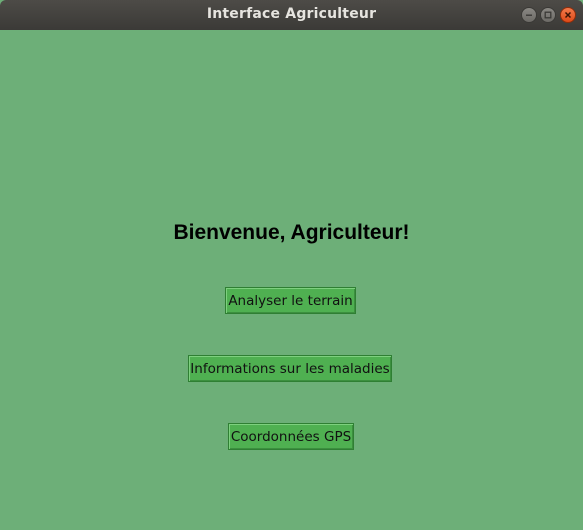 The image size is (583, 530). What do you see at coordinates (291, 232) in the screenshot?
I see `welcome-heading: Bienvenue, Agriculteur!` at bounding box center [291, 232].